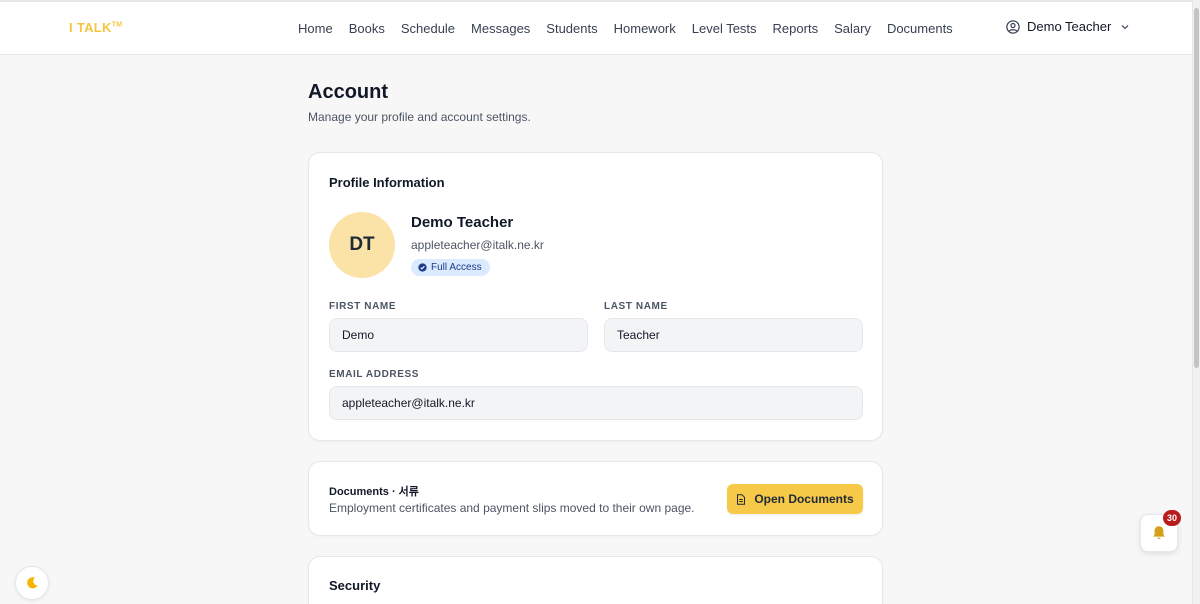 The image size is (1200, 604). Describe the element at coordinates (387, 182) in the screenshot. I see `profile-section-title: Profile Information` at that location.